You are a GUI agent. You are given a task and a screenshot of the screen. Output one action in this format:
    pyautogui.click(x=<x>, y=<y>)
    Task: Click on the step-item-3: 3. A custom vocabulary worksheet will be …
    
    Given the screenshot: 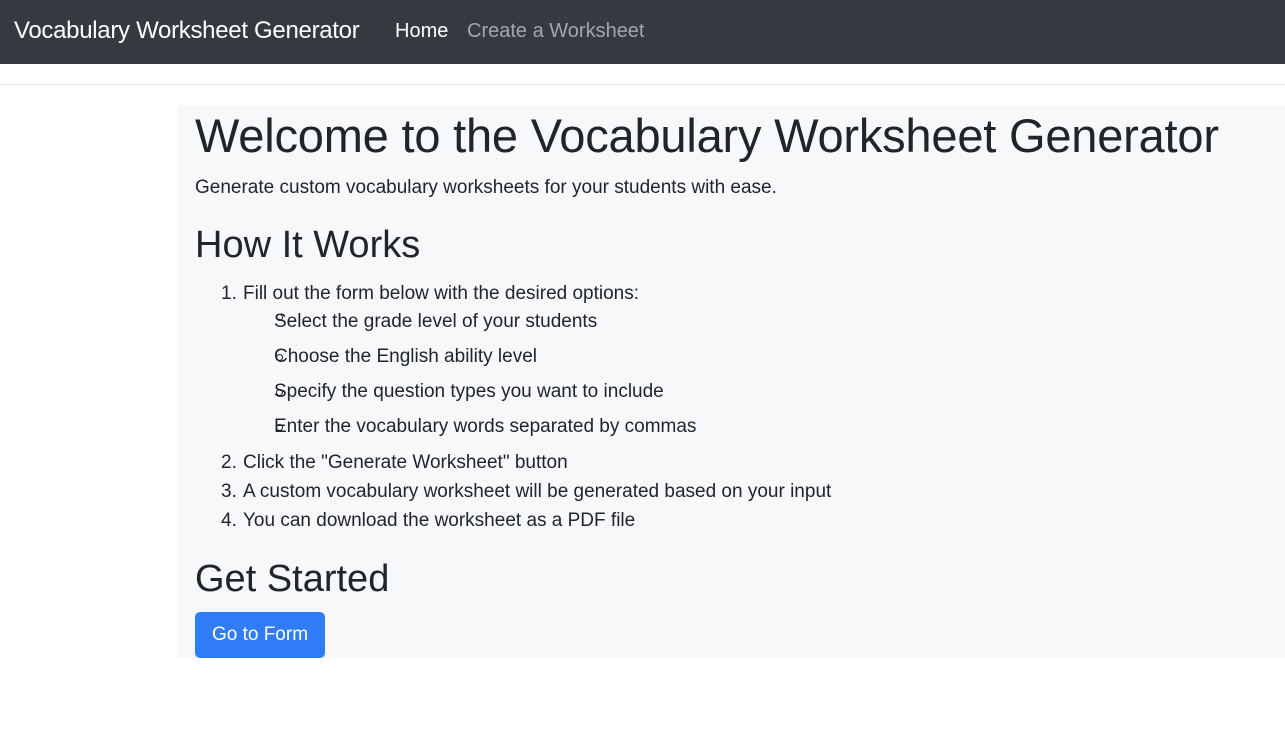 What is the action you would take?
    pyautogui.click(x=526, y=492)
    